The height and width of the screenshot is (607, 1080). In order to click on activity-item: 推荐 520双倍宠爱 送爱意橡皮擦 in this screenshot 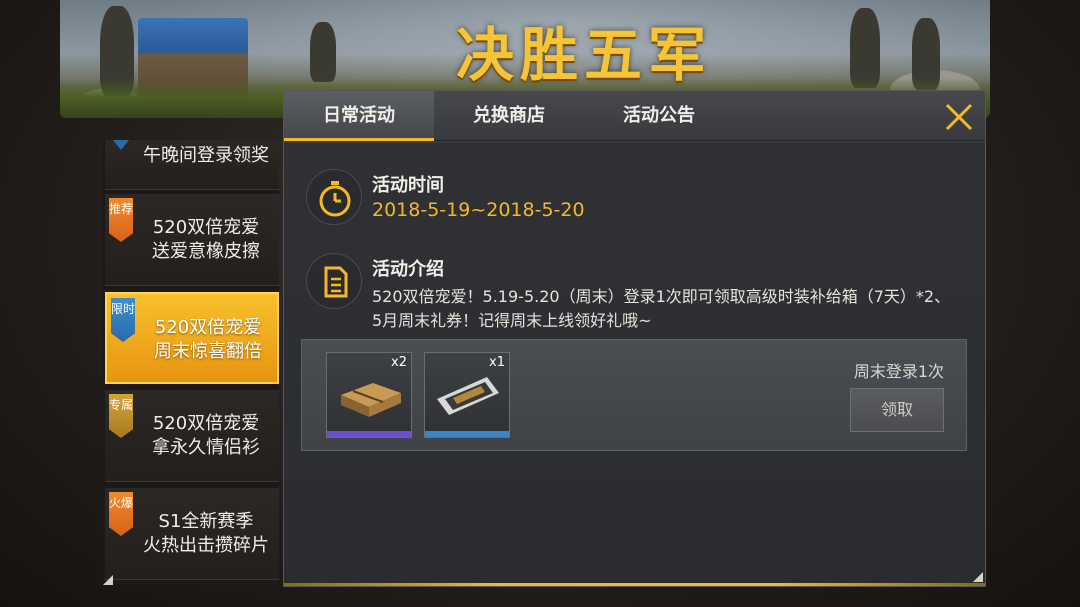, I will do `click(192, 240)`.